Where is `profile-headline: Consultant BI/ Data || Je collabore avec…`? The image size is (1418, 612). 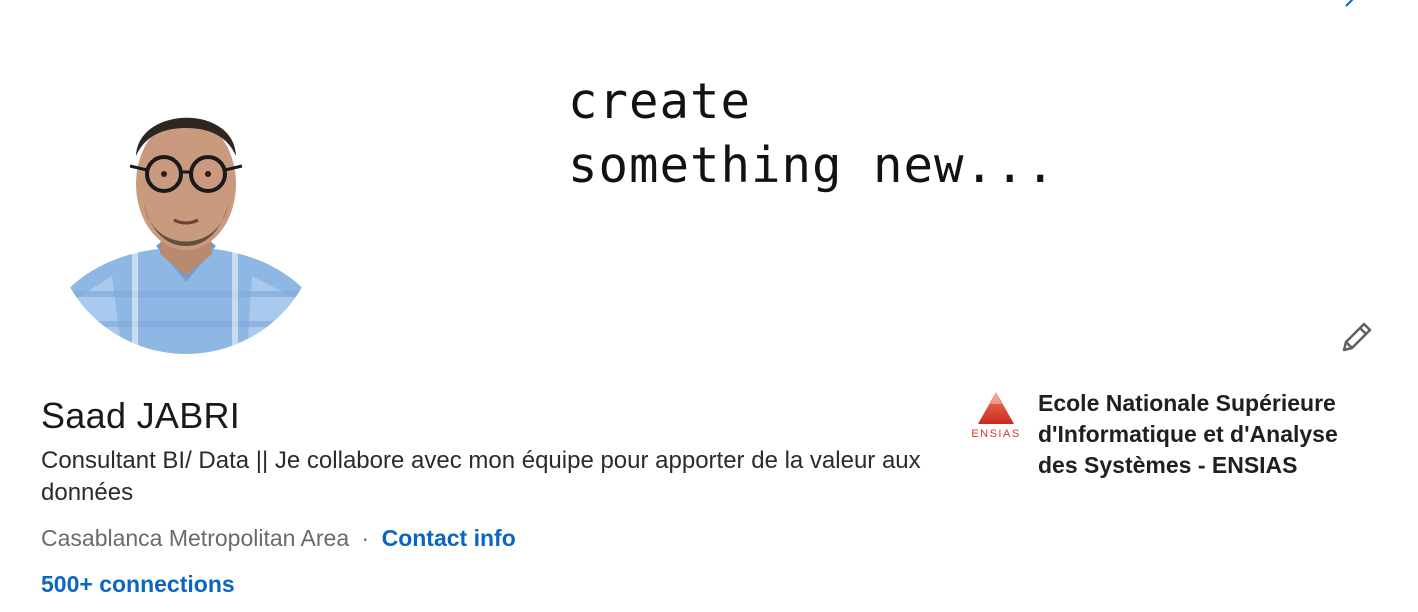
profile-headline: Consultant BI/ Data || Je collabore avec… is located at coordinates (481, 476).